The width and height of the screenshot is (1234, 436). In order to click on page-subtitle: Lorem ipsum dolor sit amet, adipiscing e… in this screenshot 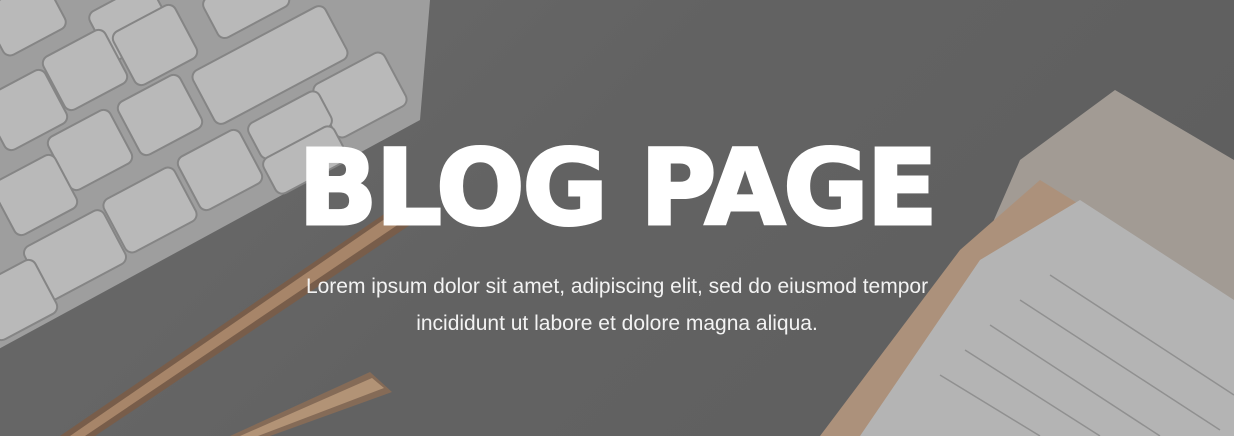, I will do `click(617, 305)`.